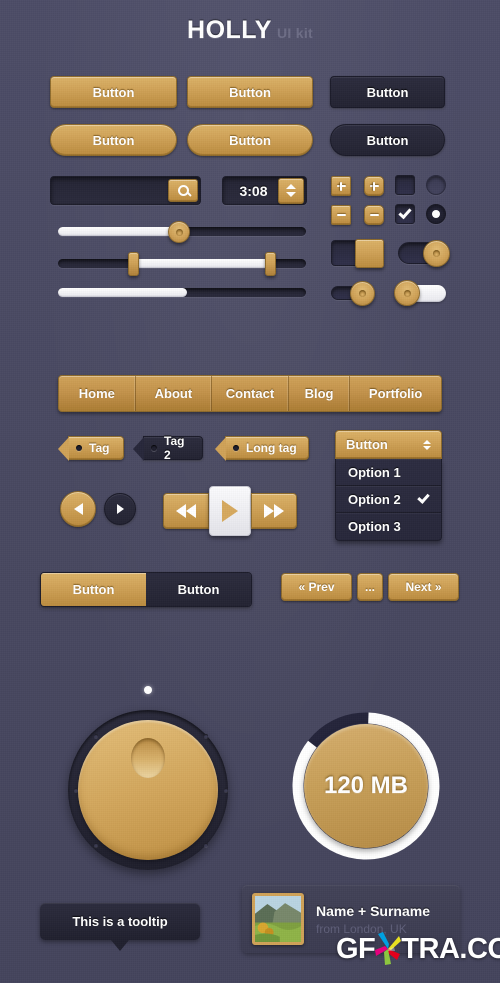 The height and width of the screenshot is (983, 500). I want to click on search-icon, so click(183, 190).